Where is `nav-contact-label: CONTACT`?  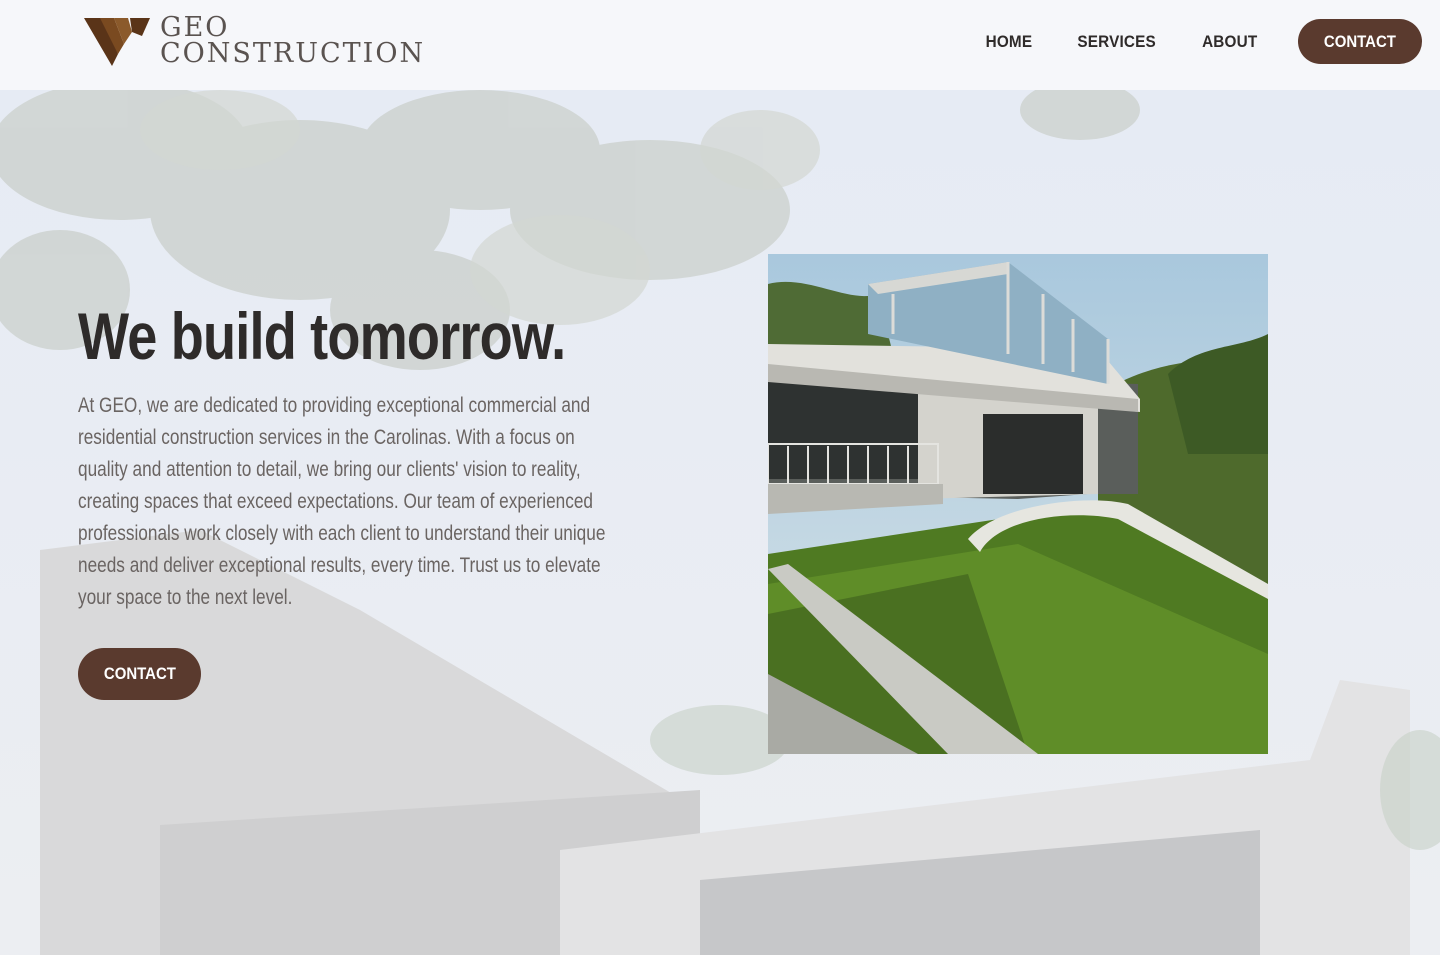 nav-contact-label: CONTACT is located at coordinates (1360, 41).